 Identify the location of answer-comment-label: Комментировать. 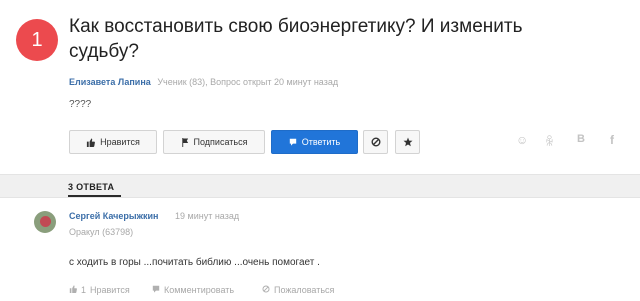
(199, 290).